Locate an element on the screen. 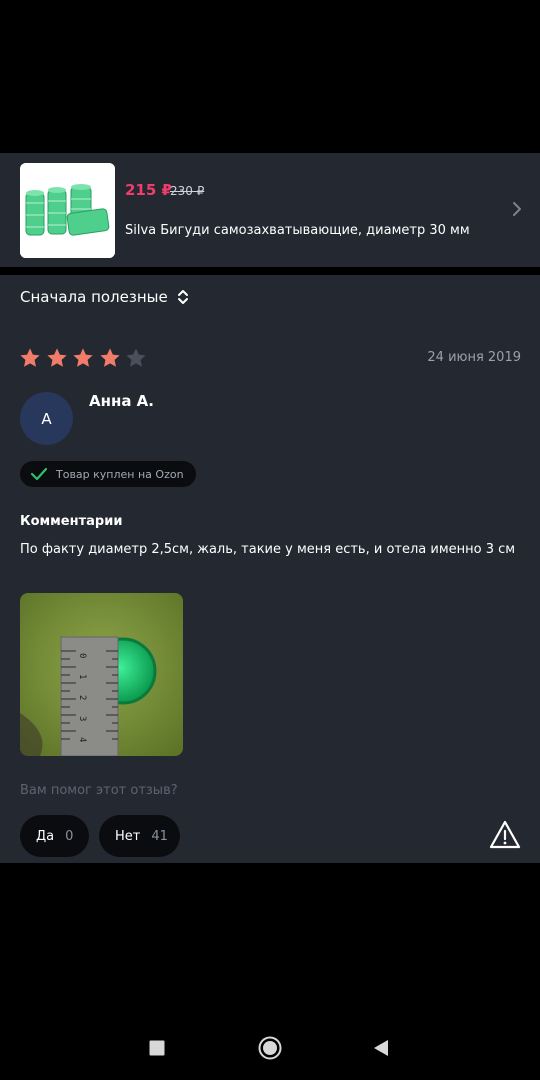 The image size is (540, 1080). star-empty-icon is located at coordinates (136, 357).